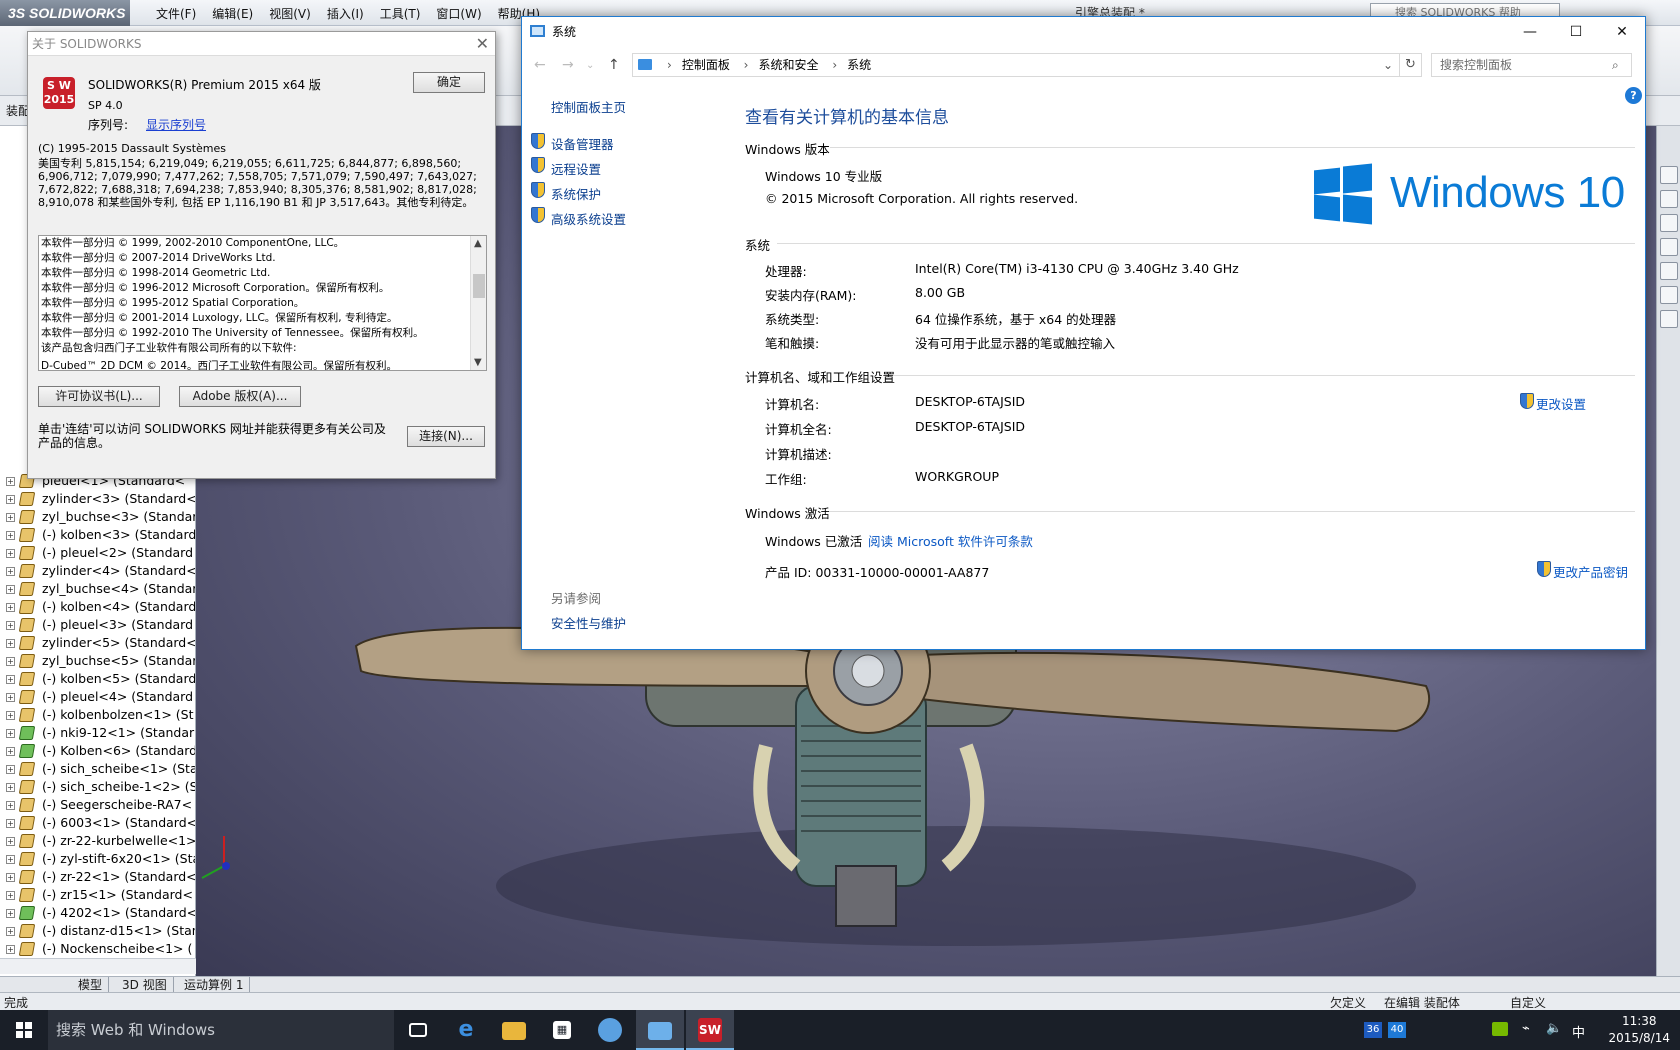 This screenshot has height=1050, width=1680. Describe the element at coordinates (97, 787) in the screenshot. I see `tree-item: + (-) sich_scheibe-1<2> (S` at that location.